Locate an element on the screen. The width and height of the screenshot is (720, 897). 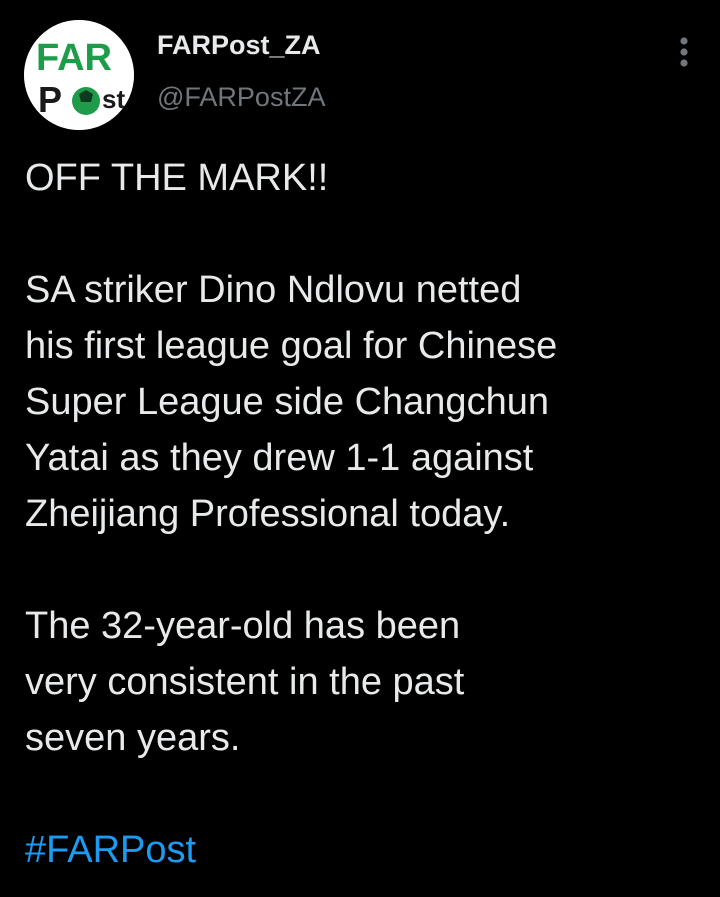
profile-avatar: FAR P st is located at coordinates (79, 75).